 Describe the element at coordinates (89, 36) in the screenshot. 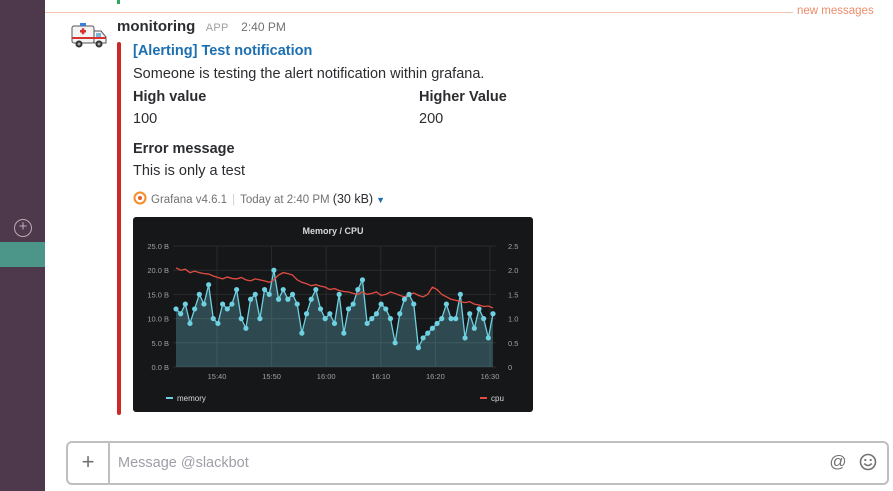

I see `ambulance-avatar-icon` at that location.